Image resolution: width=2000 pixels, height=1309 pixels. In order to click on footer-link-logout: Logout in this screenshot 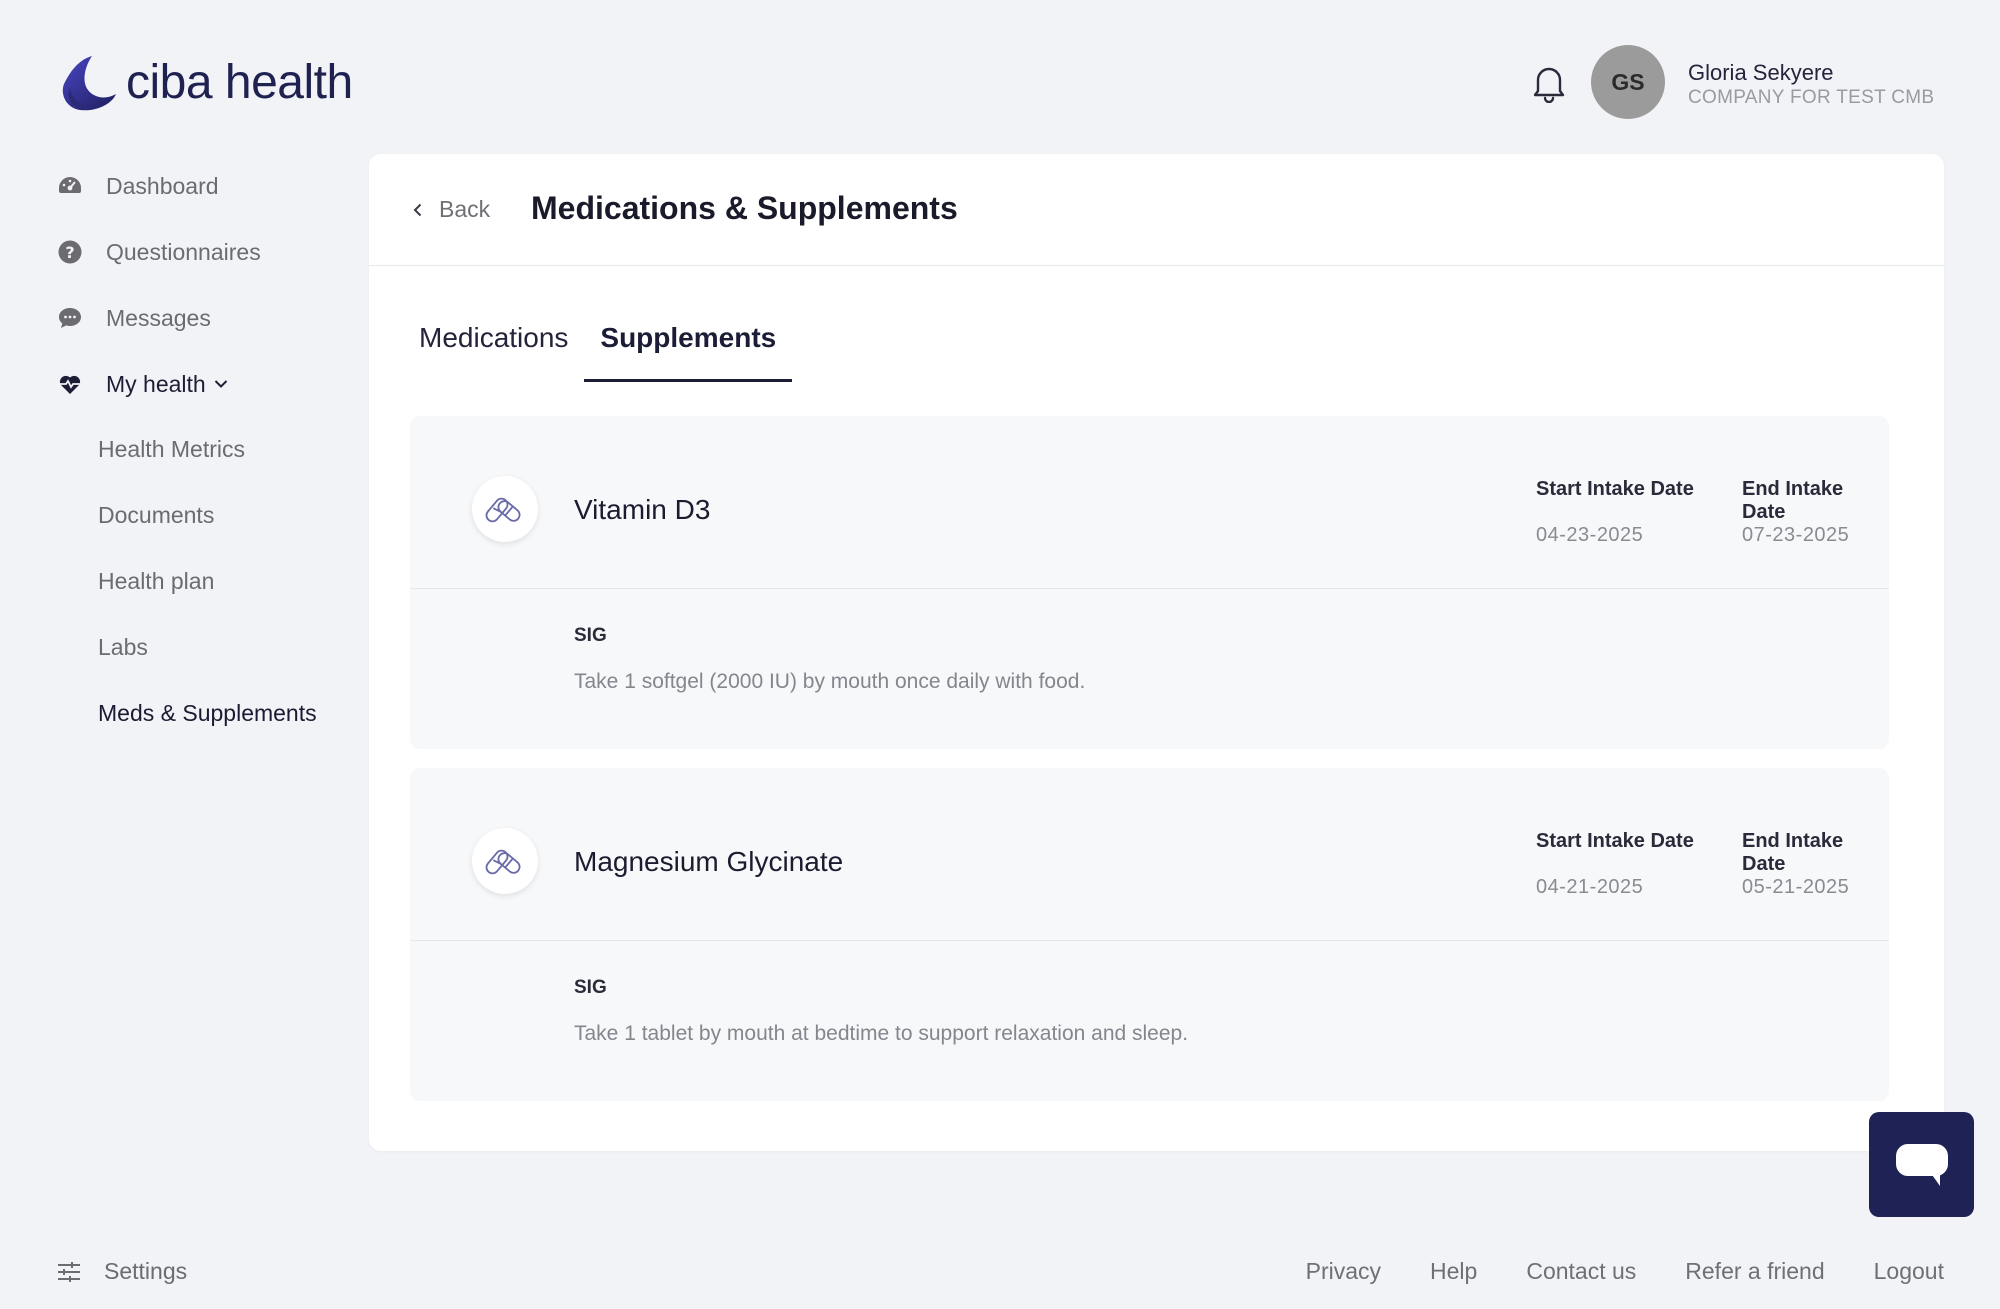, I will do `click(1909, 1271)`.